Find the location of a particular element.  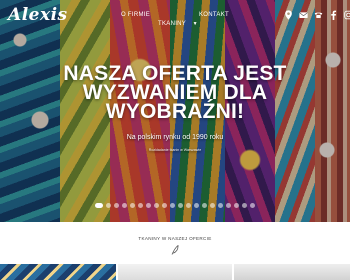

mail-icon is located at coordinates (303, 15).